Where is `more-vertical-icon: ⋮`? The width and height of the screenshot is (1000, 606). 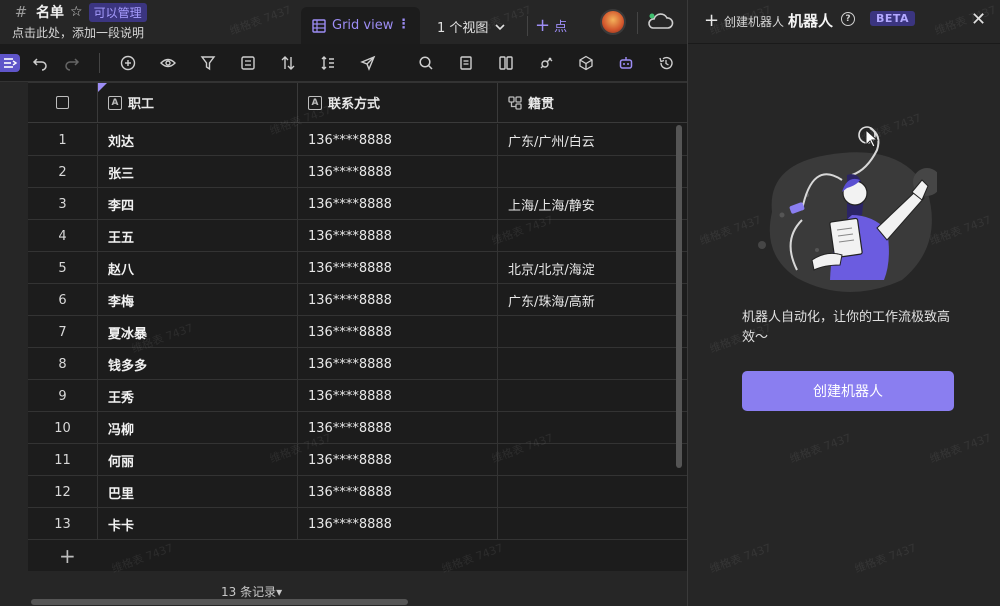
more-vertical-icon: ⋮ is located at coordinates (403, 24).